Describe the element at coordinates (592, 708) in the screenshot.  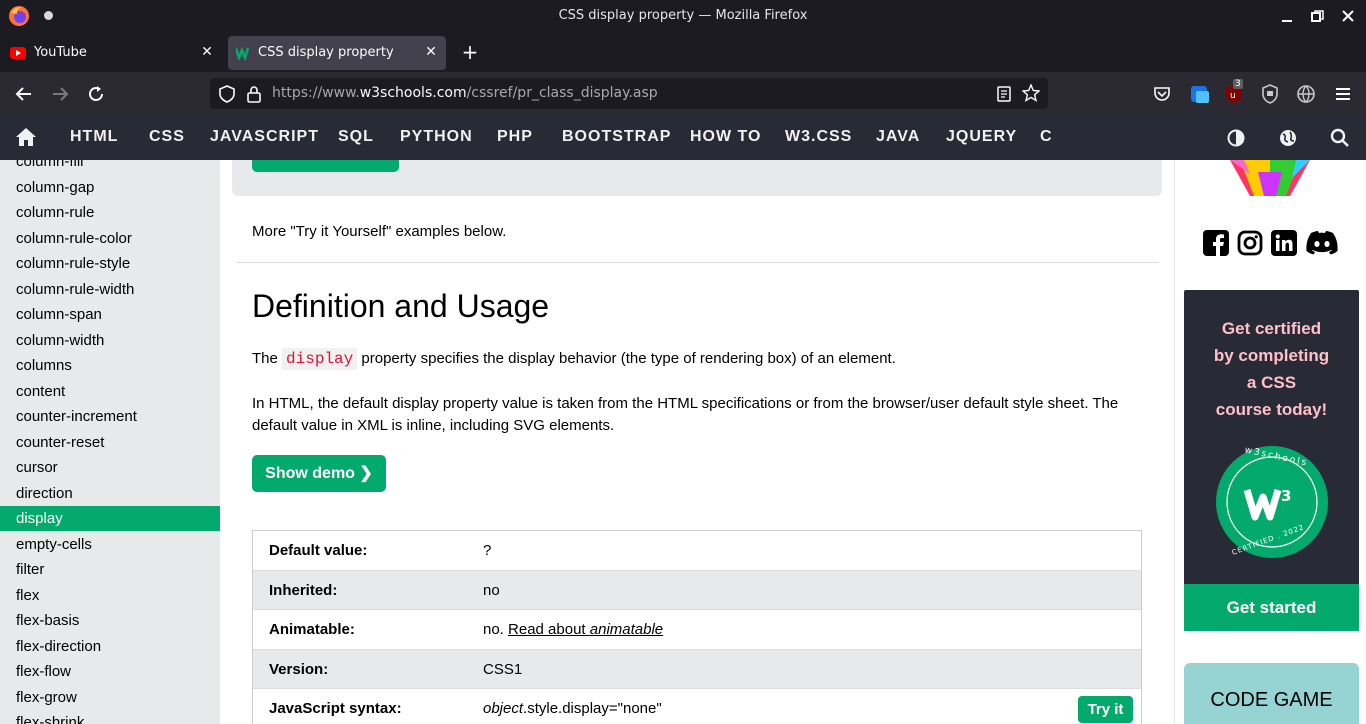
I see `js-rest: .style.display="none"` at that location.